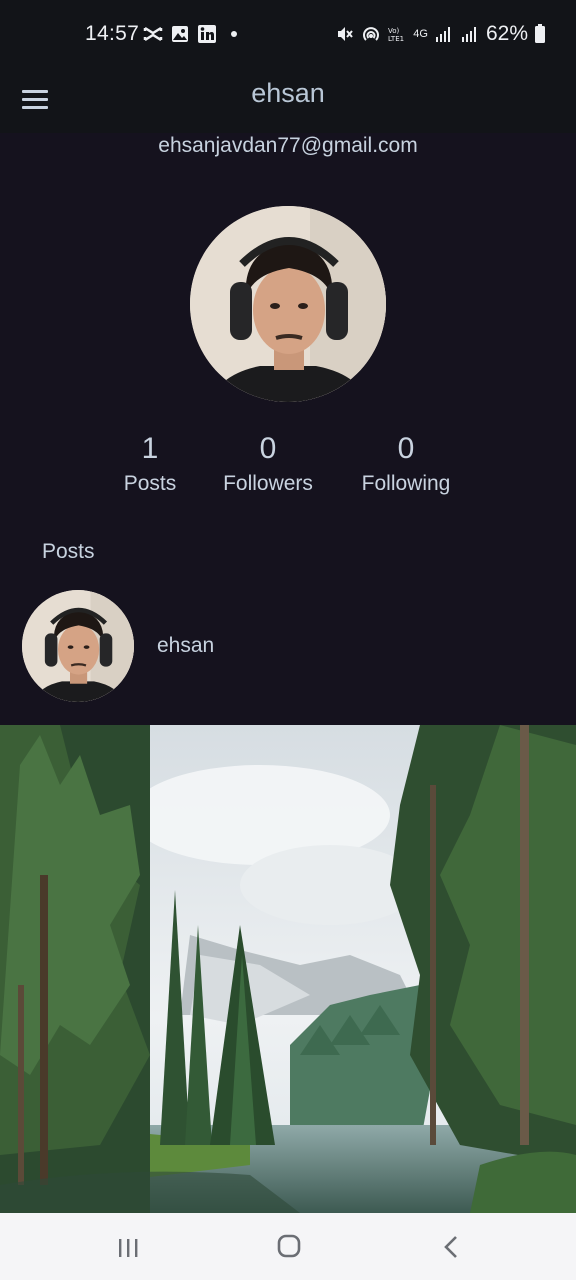 This screenshot has width=576, height=1280. I want to click on recent-apps-button, so click(128, 1247).